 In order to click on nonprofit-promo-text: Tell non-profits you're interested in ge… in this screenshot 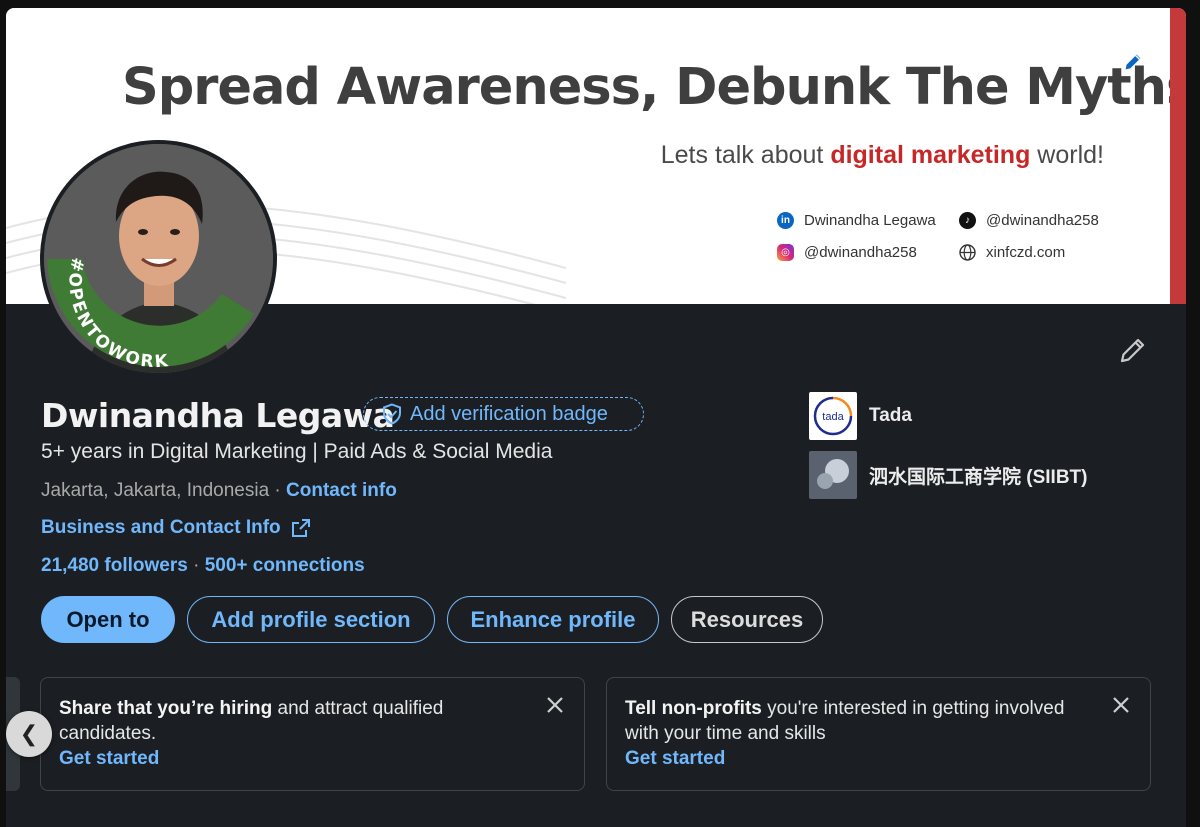, I will do `click(845, 721)`.